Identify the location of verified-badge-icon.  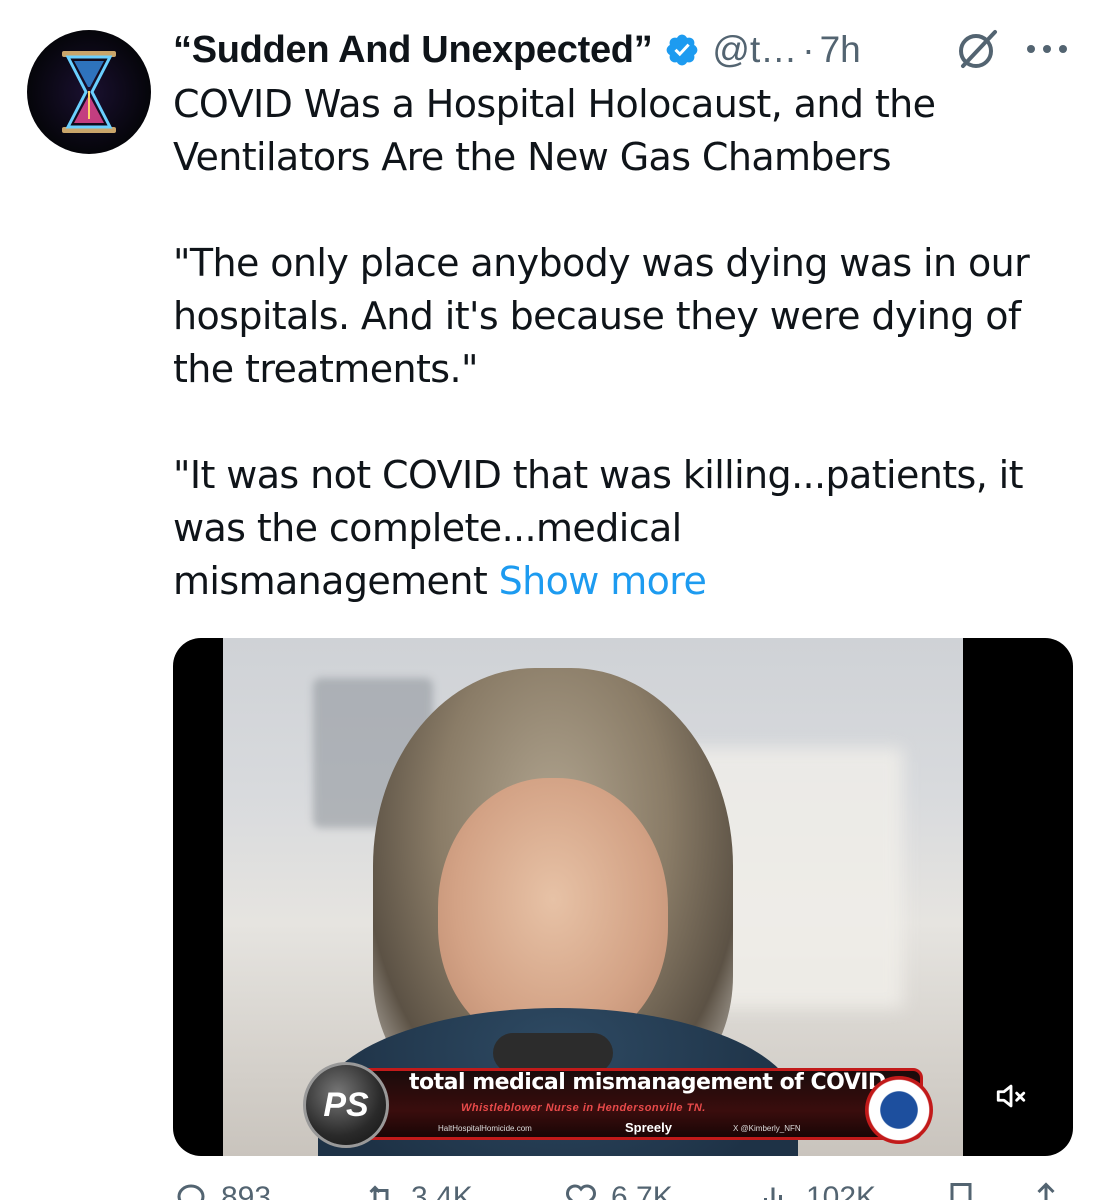
(682, 50).